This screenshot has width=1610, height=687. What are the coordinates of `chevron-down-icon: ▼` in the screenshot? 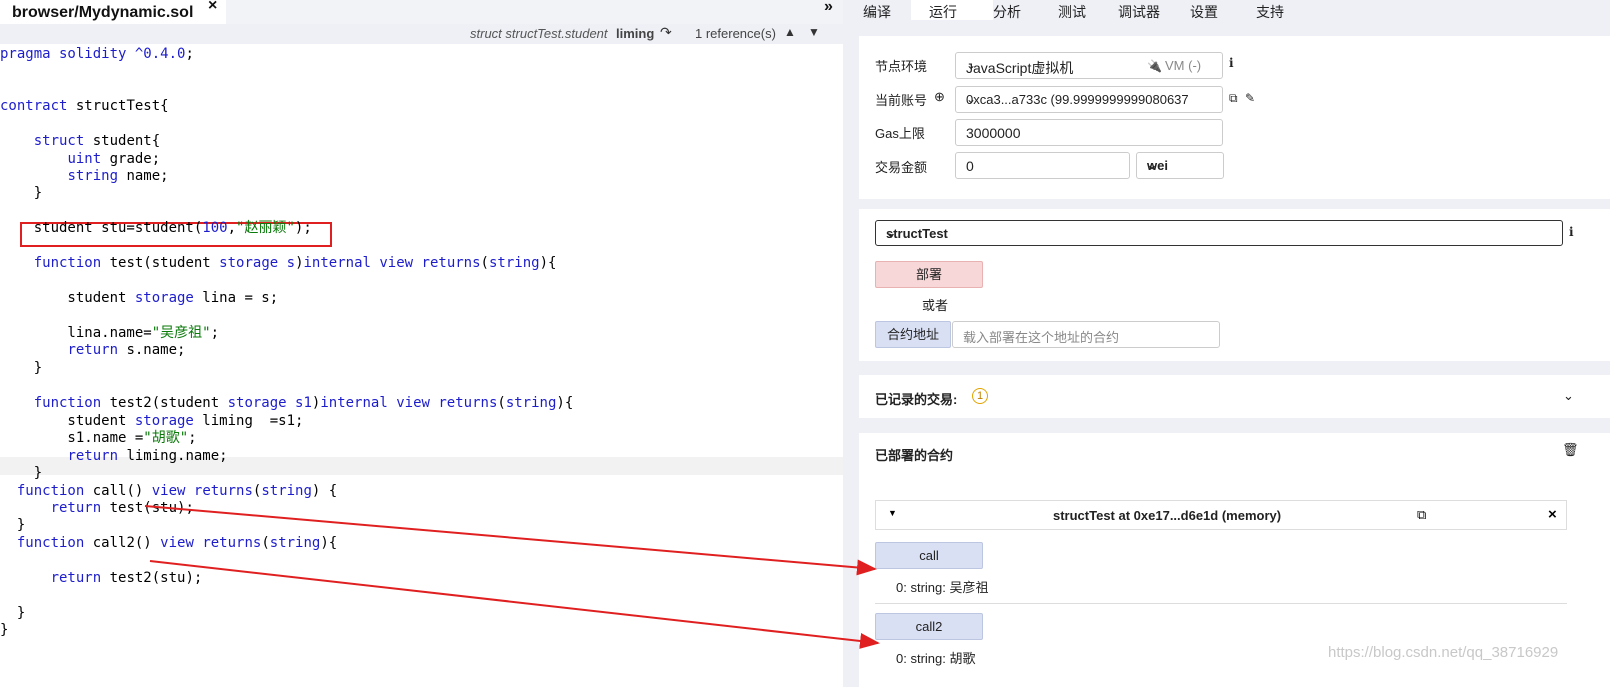 It's located at (814, 32).